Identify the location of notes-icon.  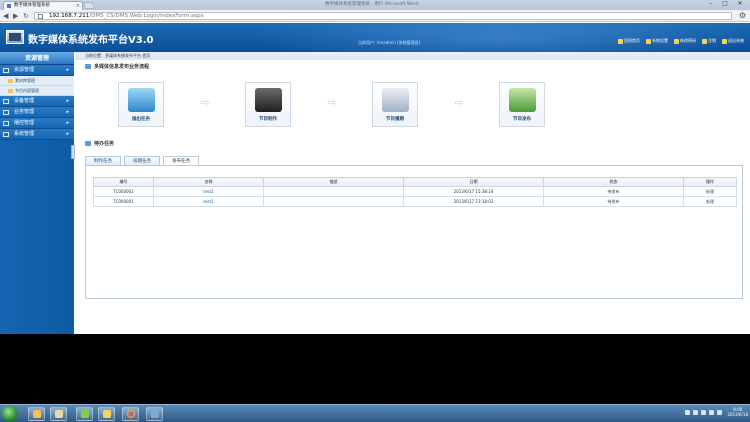
(107, 414).